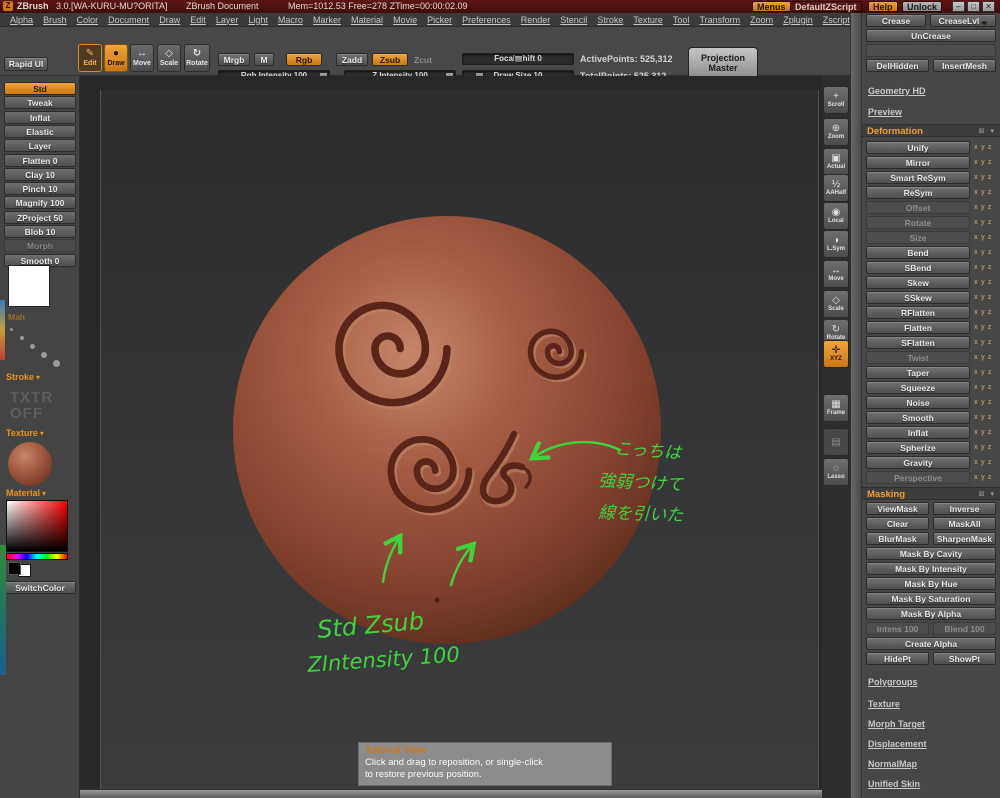  Describe the element at coordinates (918, 147) in the screenshot. I see `deform-unify: Unify` at that location.